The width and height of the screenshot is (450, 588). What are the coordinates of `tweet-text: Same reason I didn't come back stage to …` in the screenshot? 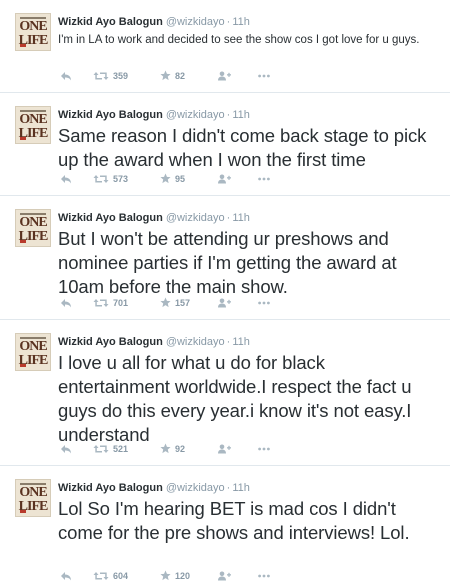 It's located at (242, 147).